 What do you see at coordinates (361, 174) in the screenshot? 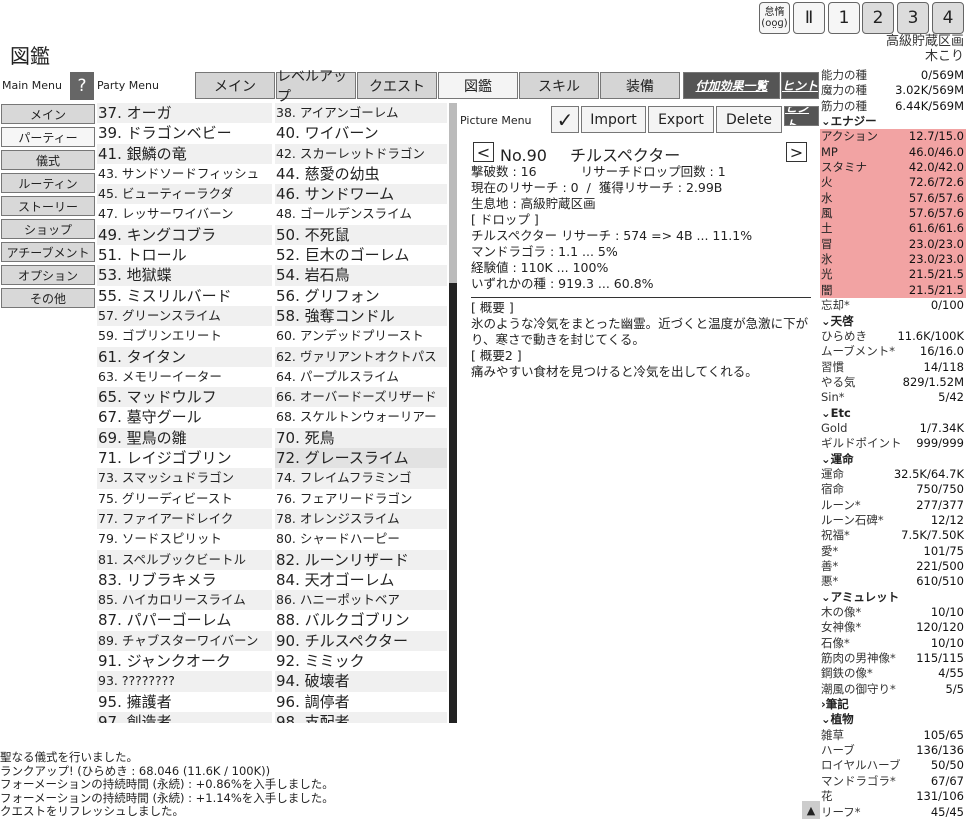
I see `monster-list-item: 44. 慈愛の幼虫` at bounding box center [361, 174].